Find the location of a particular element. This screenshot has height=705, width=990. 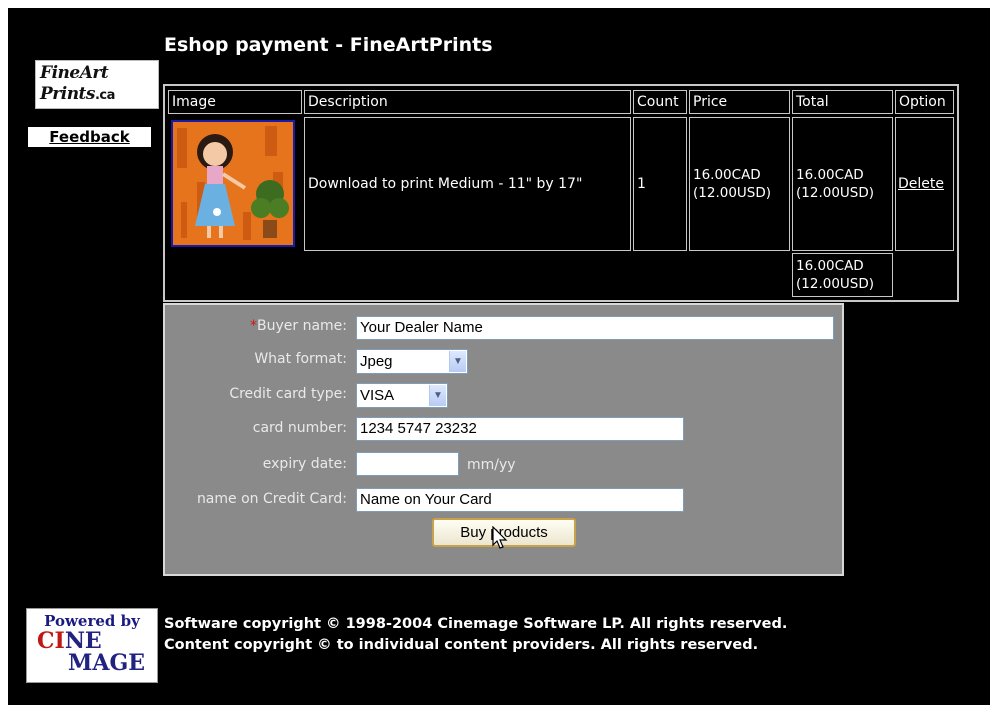

page-title: Eshop payment - FineArtPrints is located at coordinates (328, 45).